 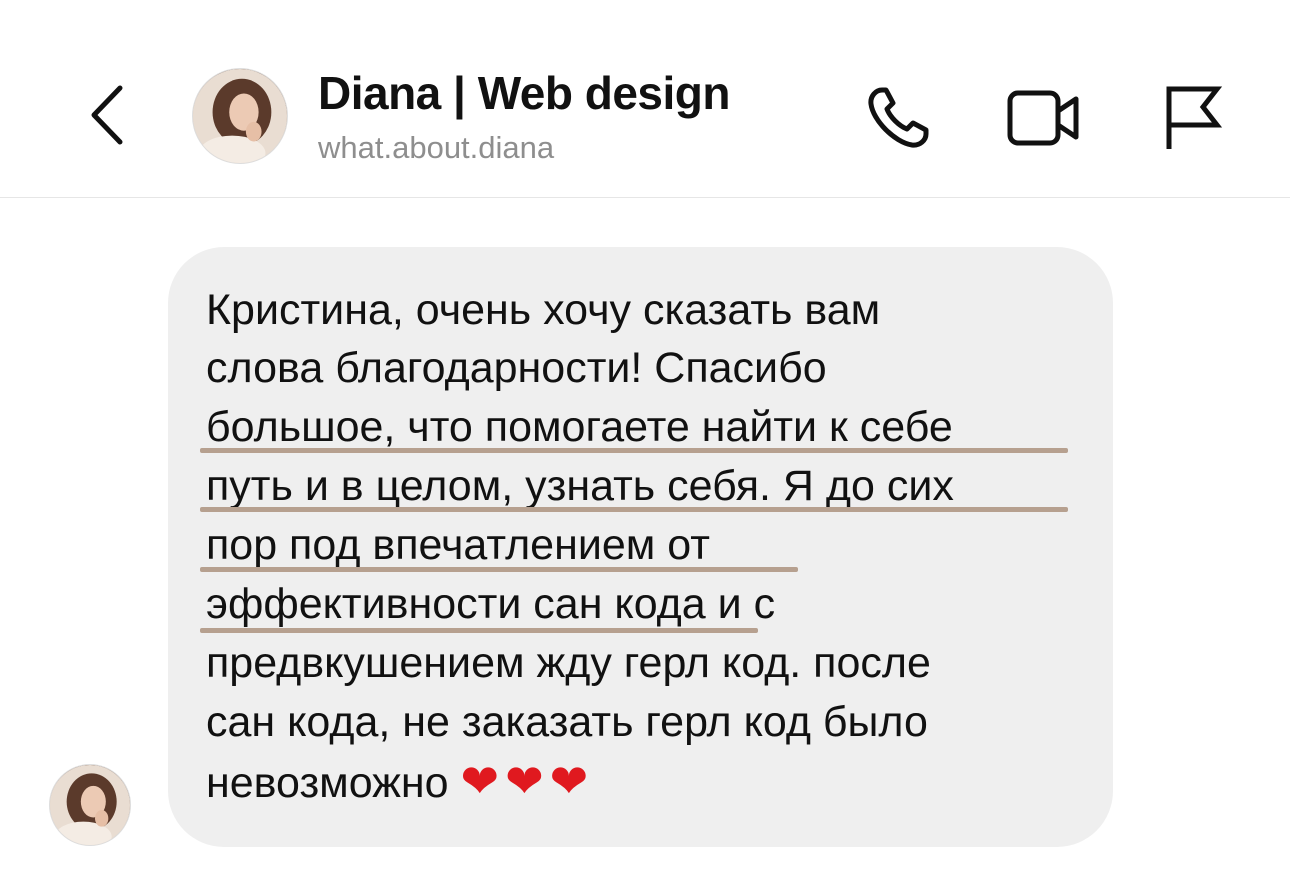 I want to click on video-camera-icon, so click(x=1043, y=118).